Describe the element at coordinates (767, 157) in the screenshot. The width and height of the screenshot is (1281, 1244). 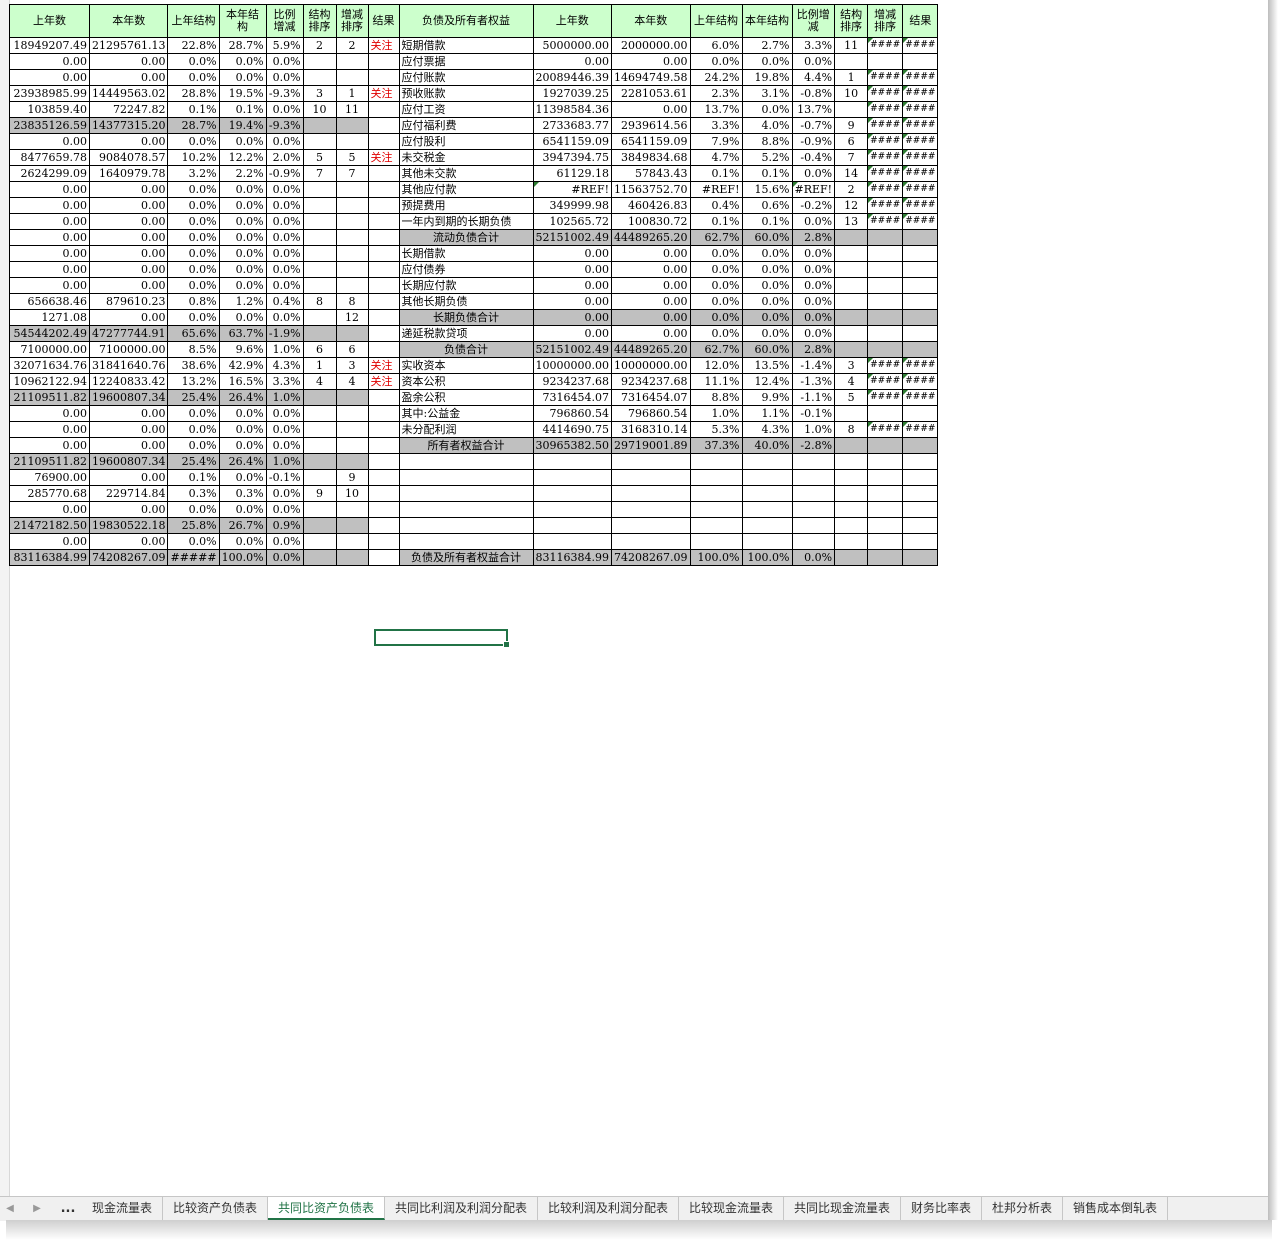
I see `cell: 5.2%` at that location.